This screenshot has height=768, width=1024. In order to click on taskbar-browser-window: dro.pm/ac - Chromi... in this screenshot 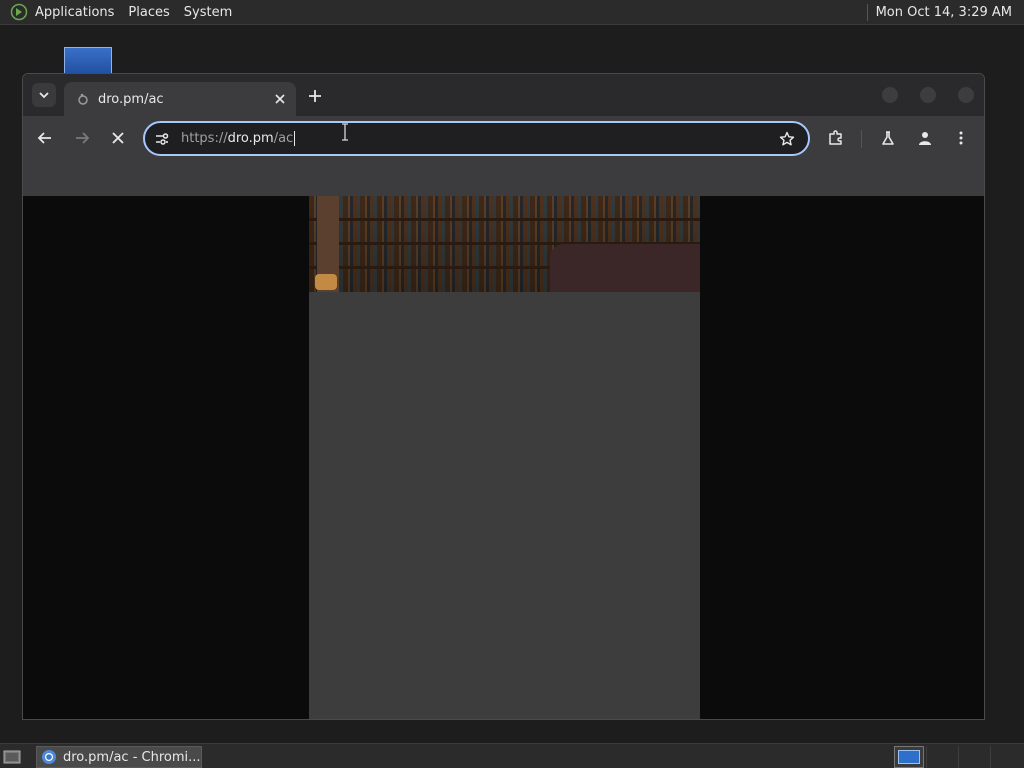, I will do `click(119, 757)`.